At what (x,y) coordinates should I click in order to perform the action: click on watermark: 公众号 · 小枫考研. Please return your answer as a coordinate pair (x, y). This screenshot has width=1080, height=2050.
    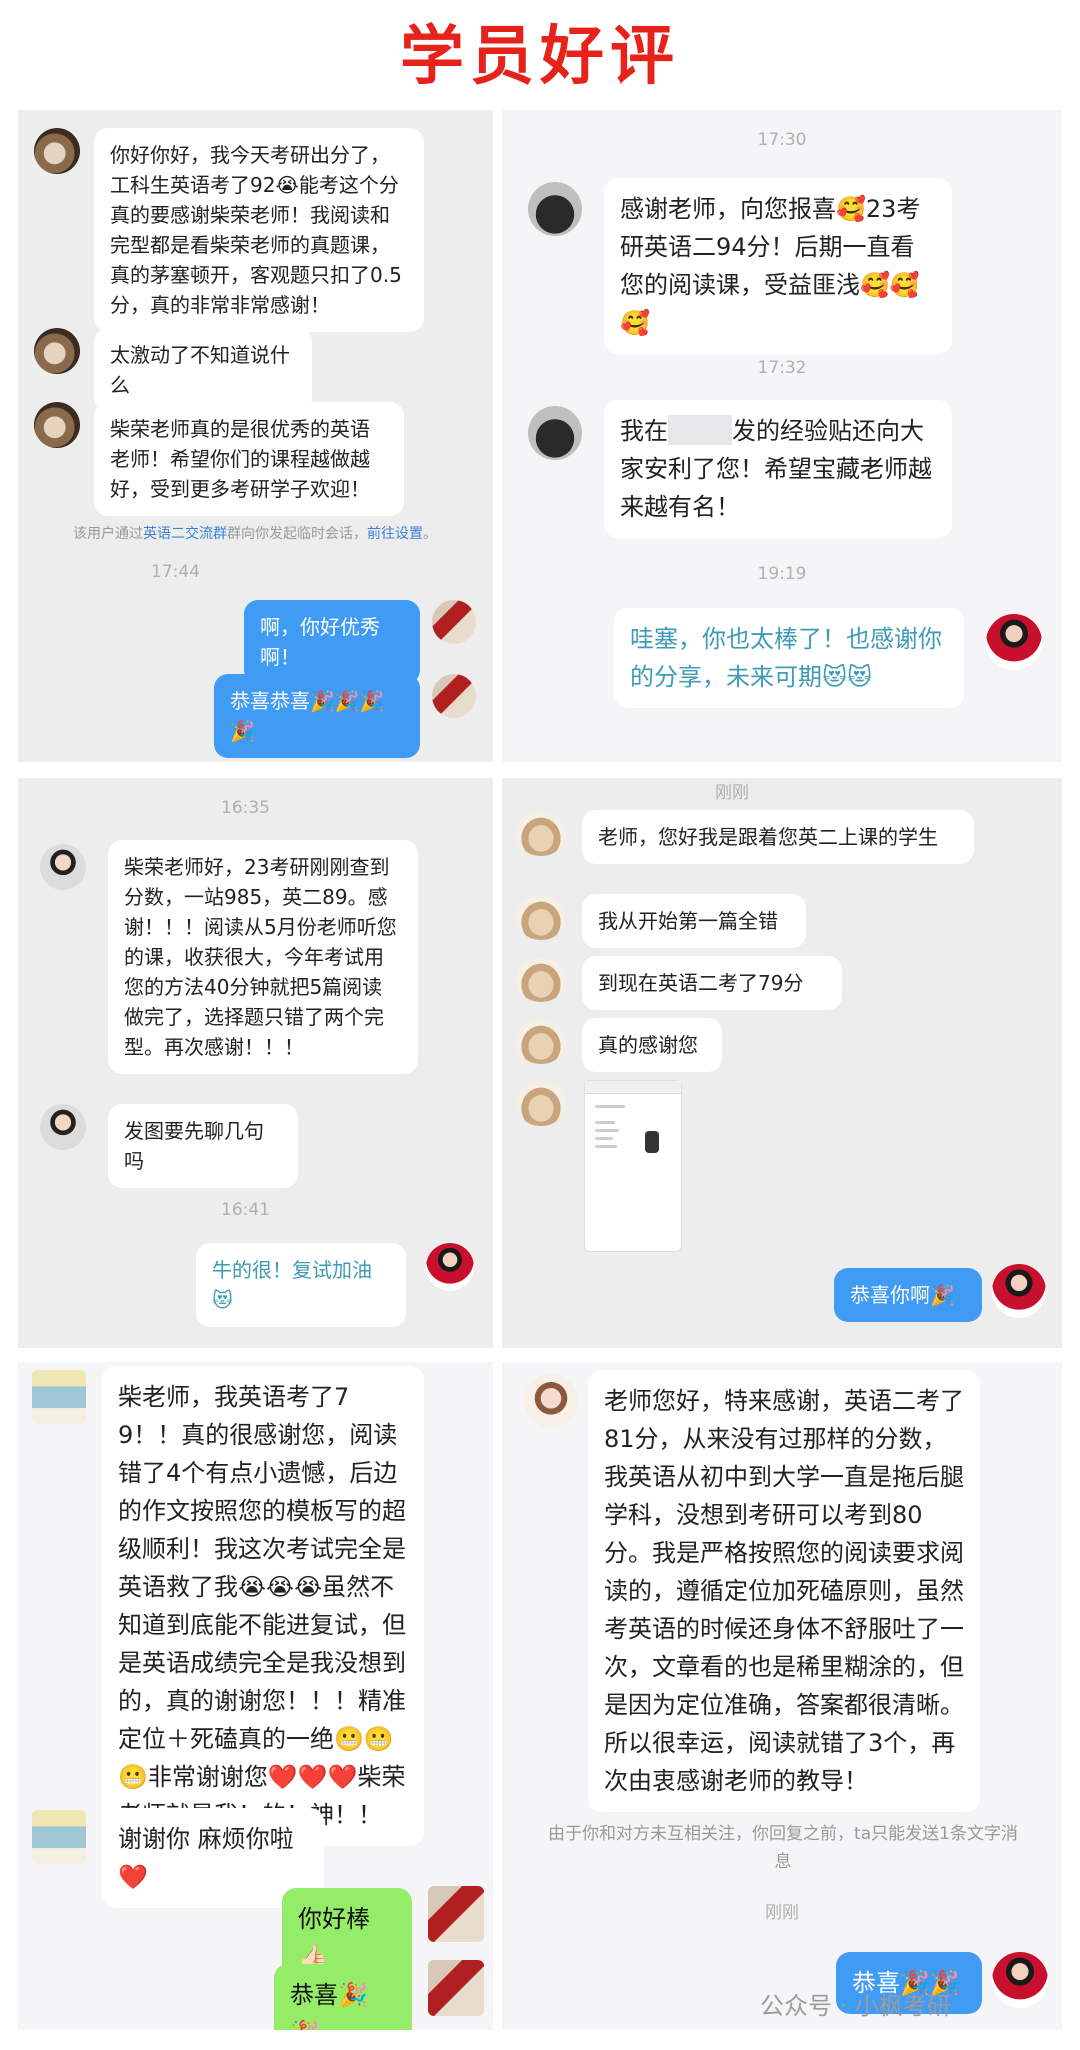
    Looking at the image, I should click on (855, 2006).